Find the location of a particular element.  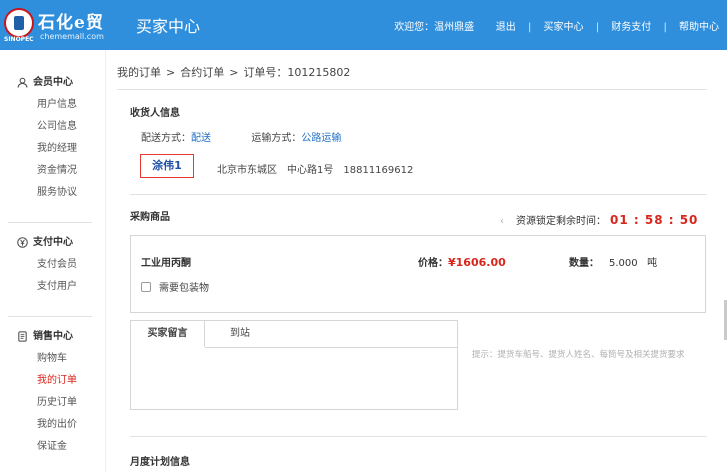

sidebar-item-my-bids: 我的出价 is located at coordinates (57, 425).